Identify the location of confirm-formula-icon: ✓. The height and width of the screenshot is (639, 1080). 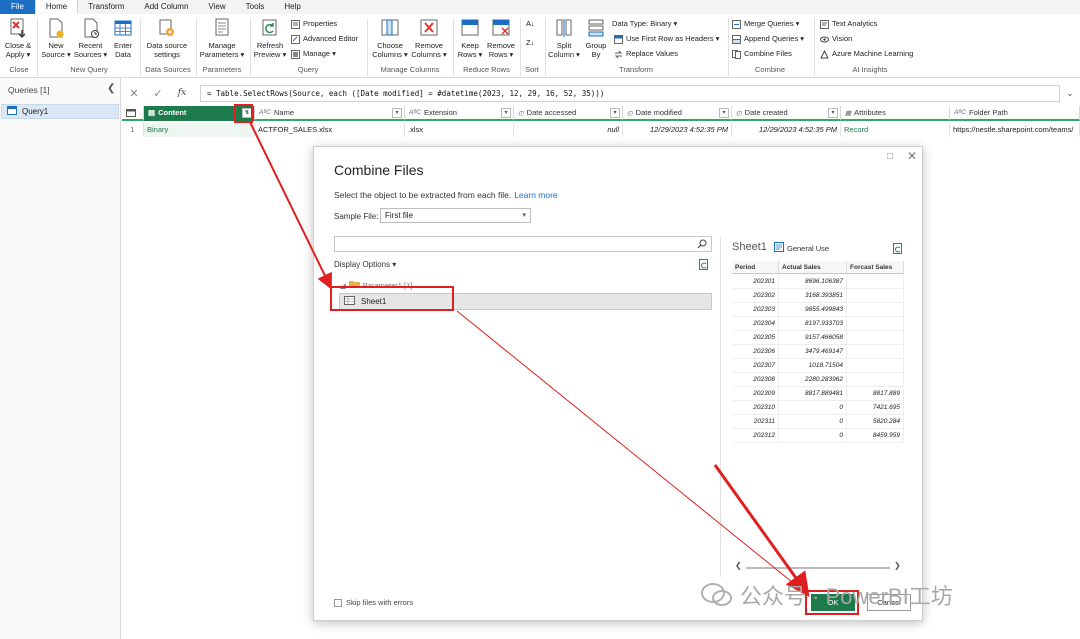
(158, 93).